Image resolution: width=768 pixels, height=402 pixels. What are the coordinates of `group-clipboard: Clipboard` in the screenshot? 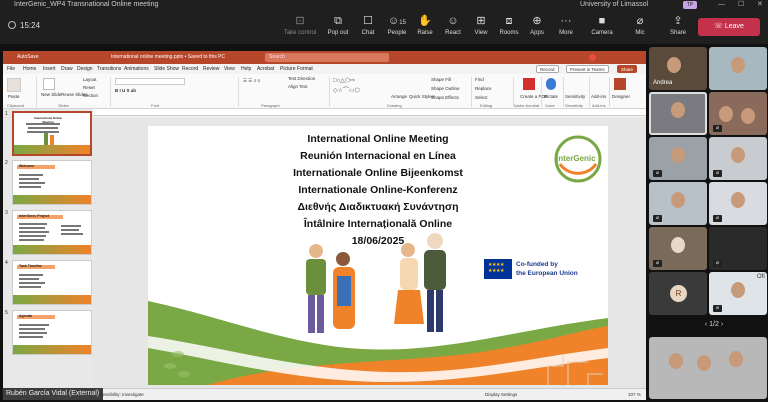 It's located at (16, 105).